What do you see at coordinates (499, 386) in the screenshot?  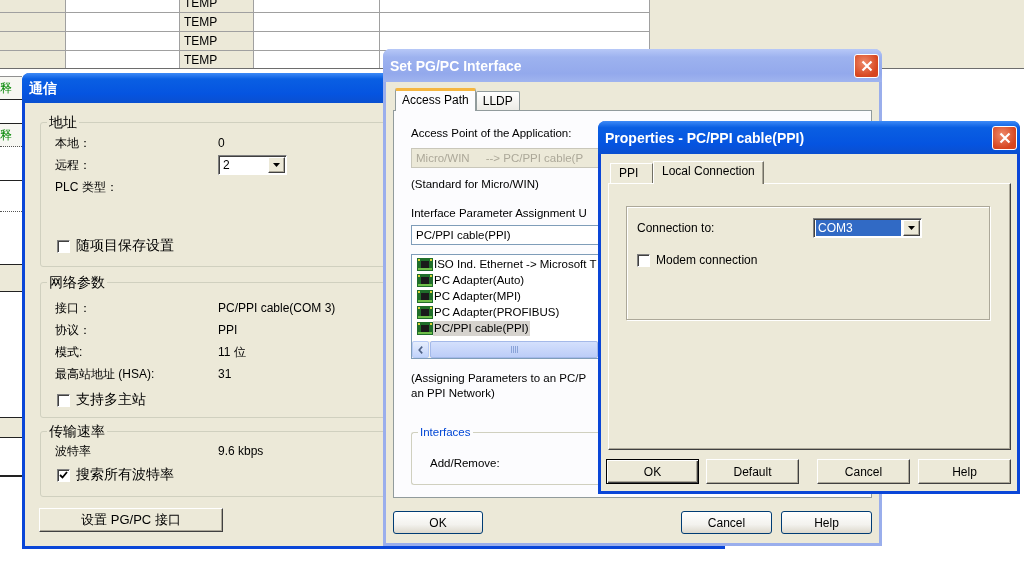 I see `hint-text: (Assigning Parameters to an PC/P an PPI Network)` at bounding box center [499, 386].